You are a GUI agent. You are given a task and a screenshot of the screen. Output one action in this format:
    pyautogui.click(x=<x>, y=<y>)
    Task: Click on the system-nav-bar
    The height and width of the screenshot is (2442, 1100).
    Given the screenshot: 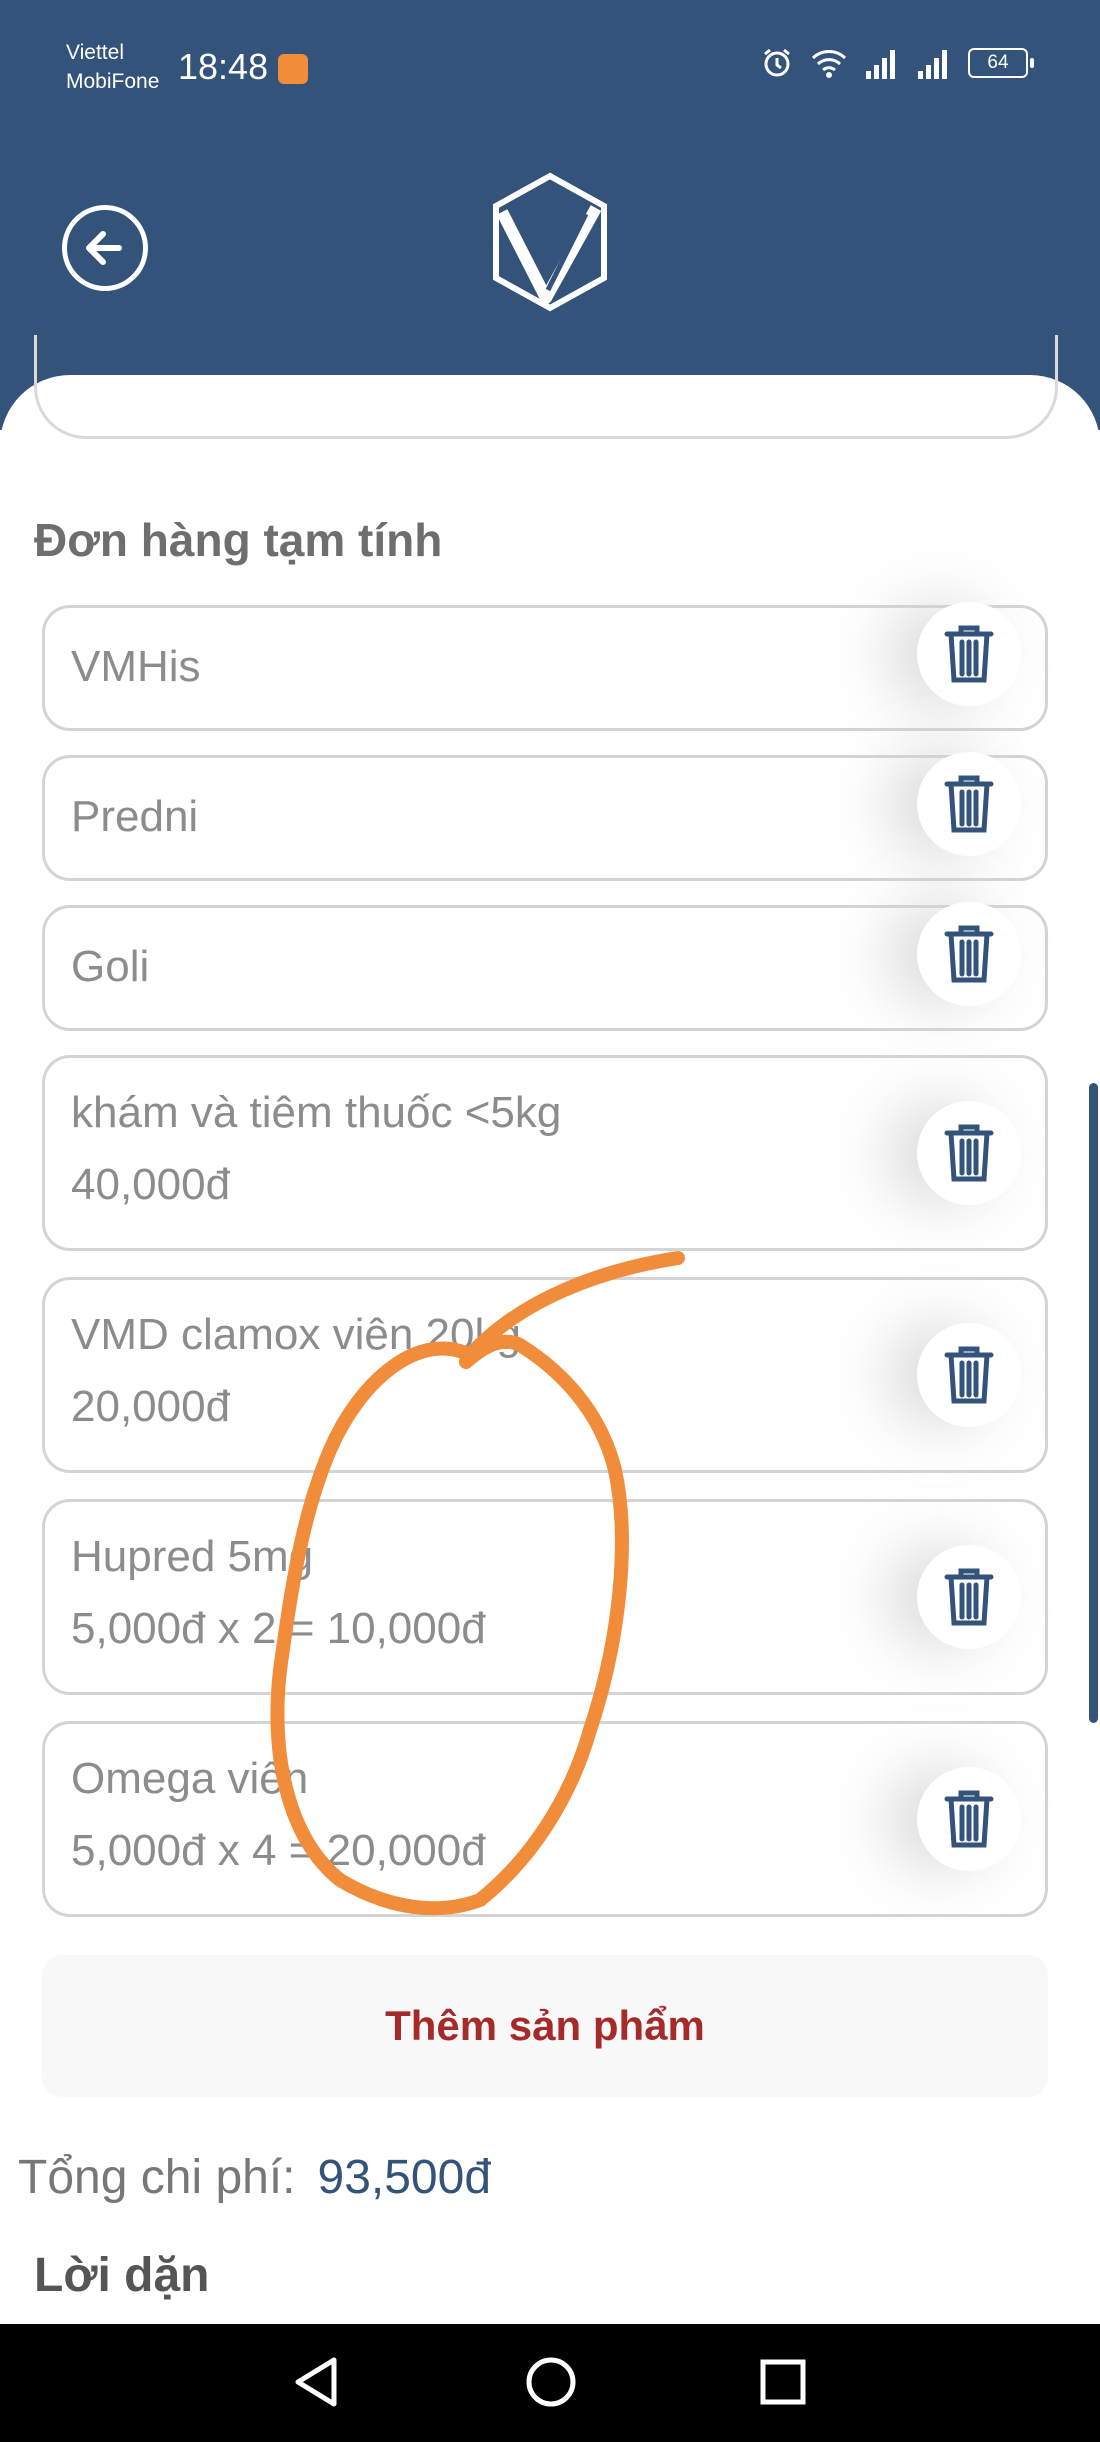 What is the action you would take?
    pyautogui.click(x=550, y=2383)
    